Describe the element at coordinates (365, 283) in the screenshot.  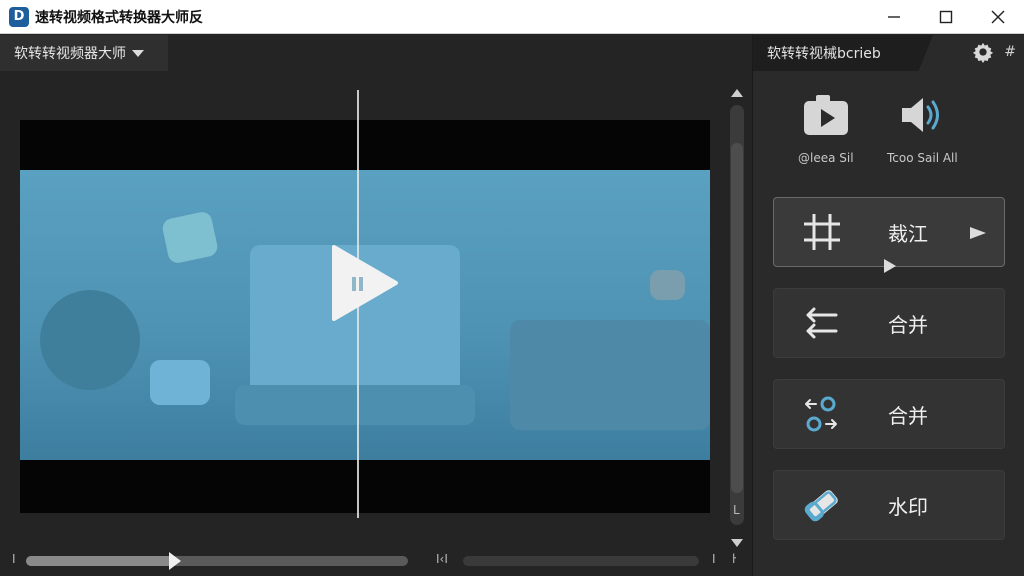
I see `play-icon` at that location.